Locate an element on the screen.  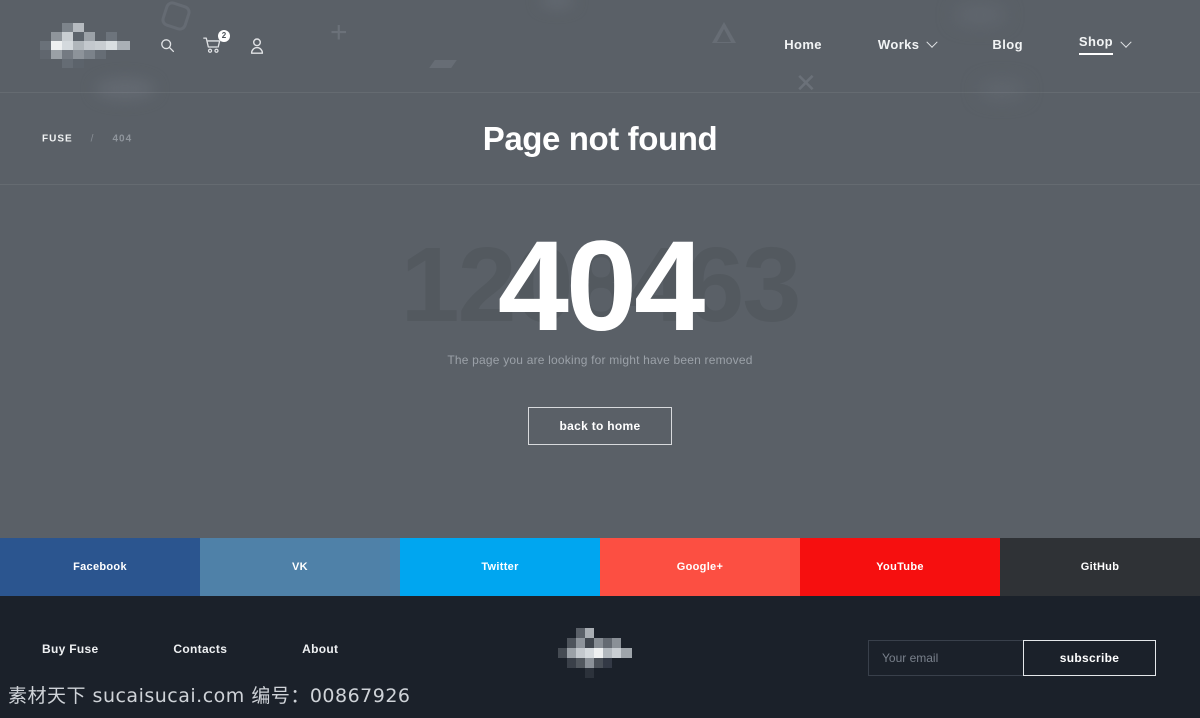
social-link-youtube: YouTube is located at coordinates (900, 567).